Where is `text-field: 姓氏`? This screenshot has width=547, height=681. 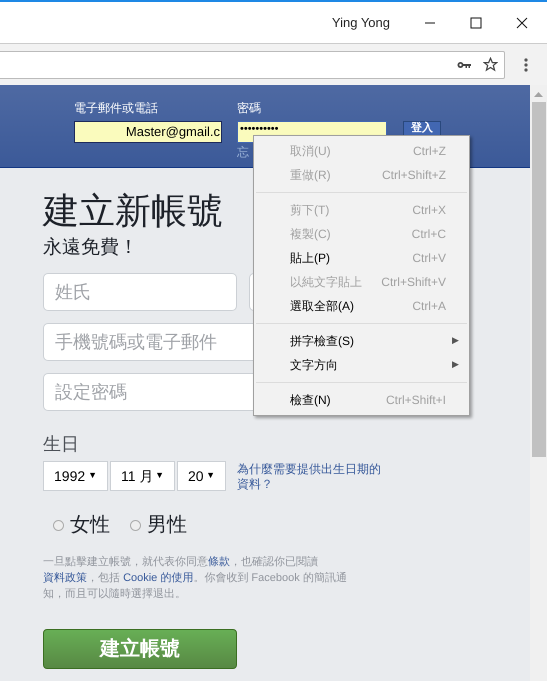
text-field: 姓氏 is located at coordinates (140, 292).